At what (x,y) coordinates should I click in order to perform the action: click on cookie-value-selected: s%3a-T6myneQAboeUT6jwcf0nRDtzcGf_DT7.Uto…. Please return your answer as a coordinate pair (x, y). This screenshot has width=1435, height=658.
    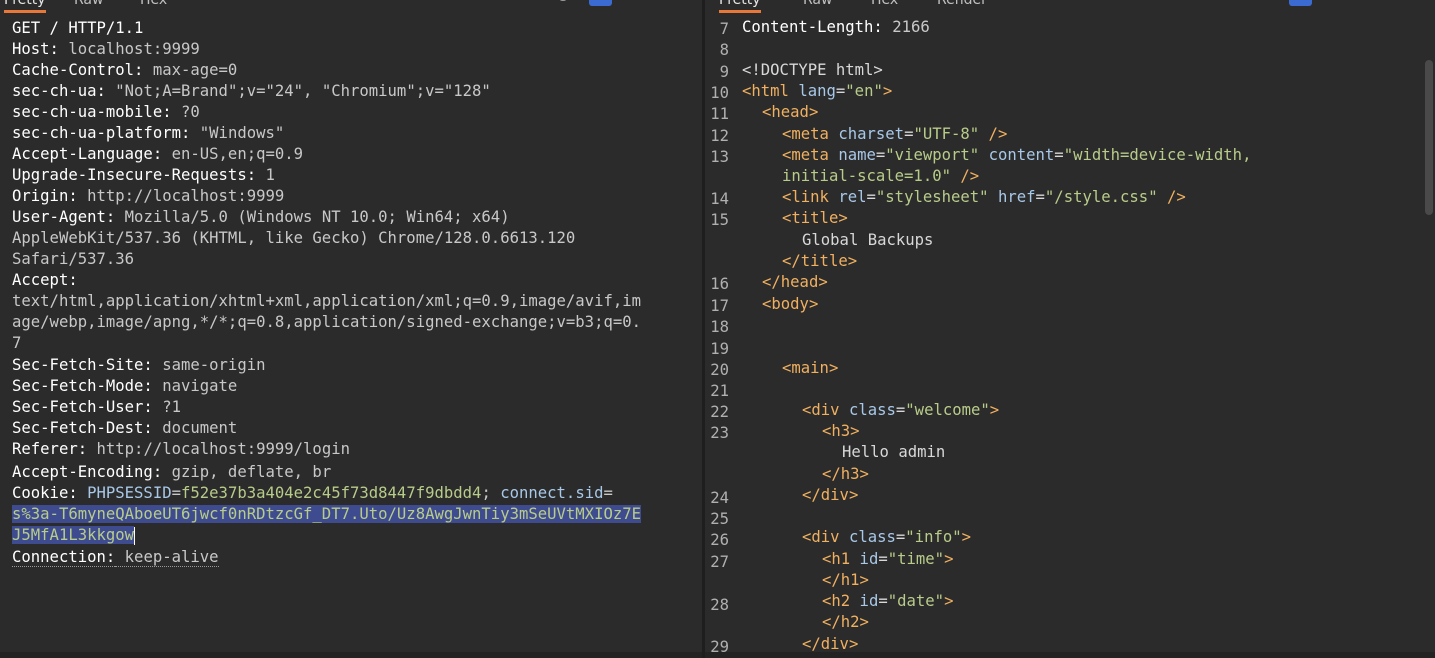
    Looking at the image, I should click on (327, 514).